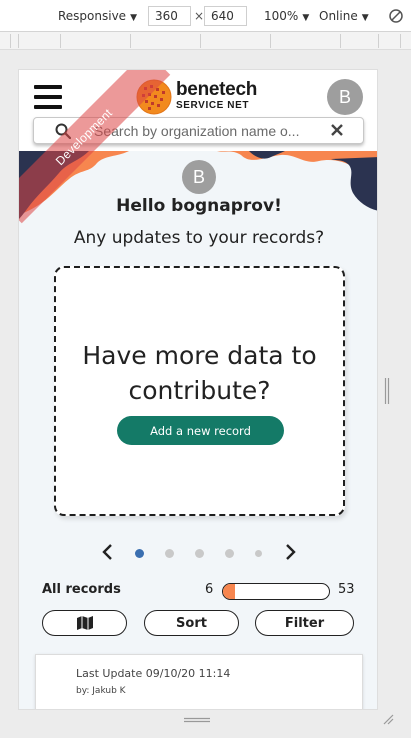 This screenshot has height=738, width=411. Describe the element at coordinates (388, 719) in the screenshot. I see `resize-grip-icon` at that location.